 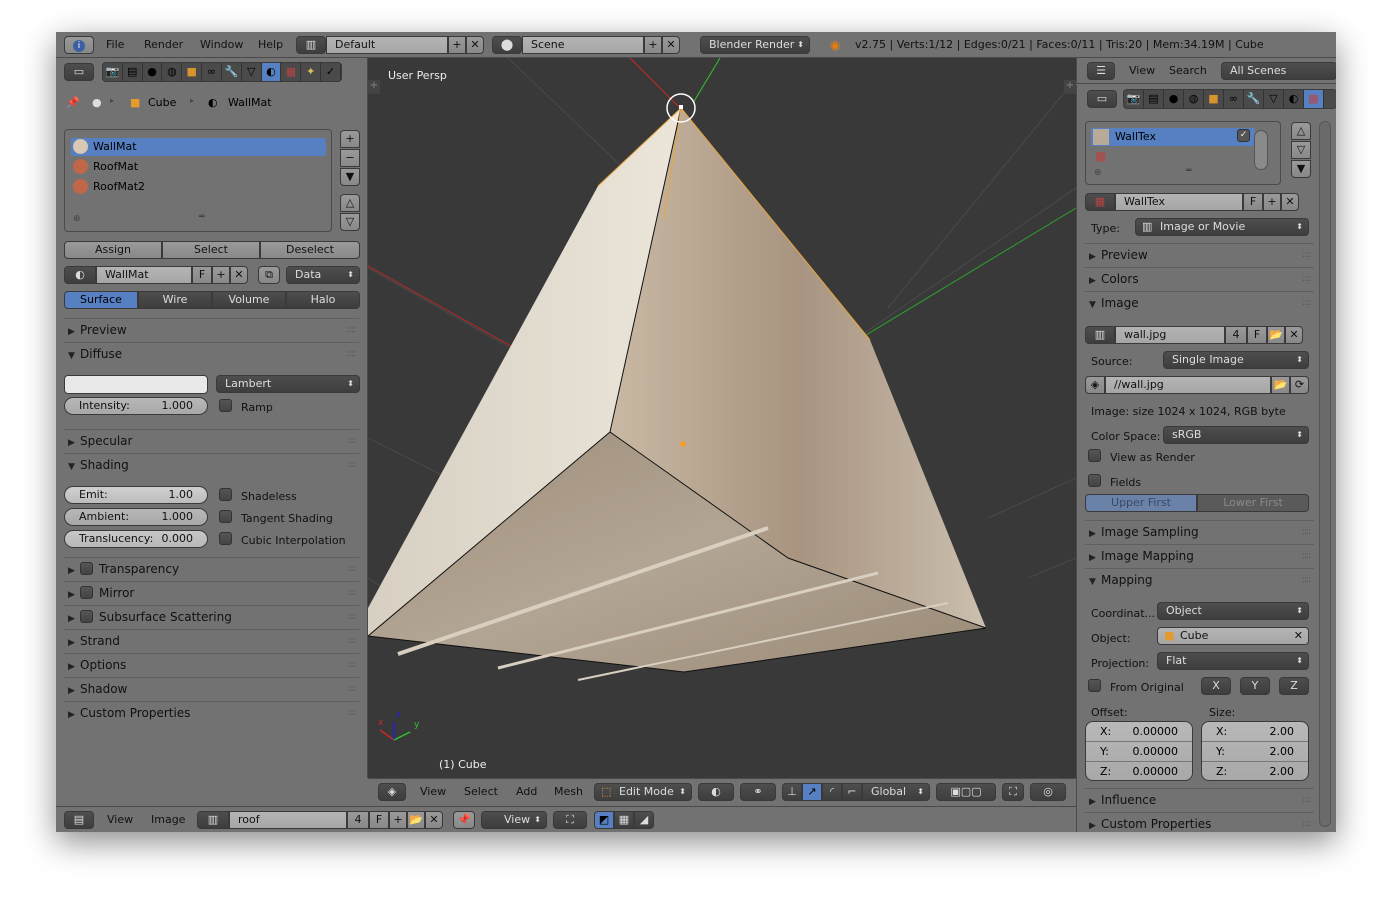 What do you see at coordinates (221, 275) in the screenshot?
I see `new-material-button: +` at bounding box center [221, 275].